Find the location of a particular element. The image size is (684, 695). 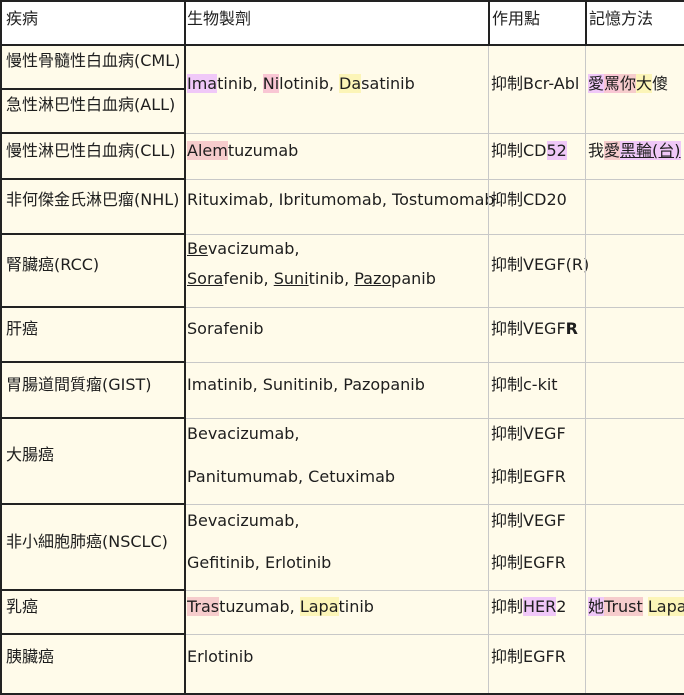

drugs-cml-all: Imatinib, Nilotinib, Dasatinib is located at coordinates (301, 84).